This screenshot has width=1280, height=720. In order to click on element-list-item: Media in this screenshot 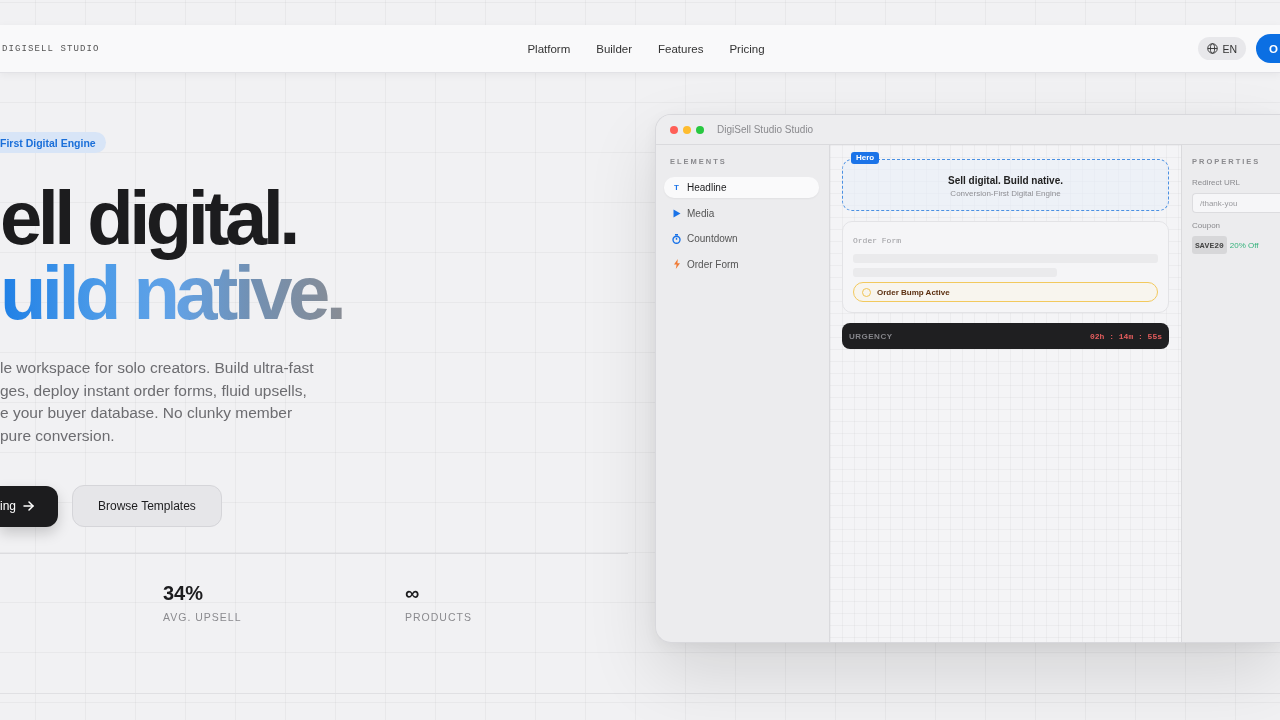, I will do `click(741, 213)`.